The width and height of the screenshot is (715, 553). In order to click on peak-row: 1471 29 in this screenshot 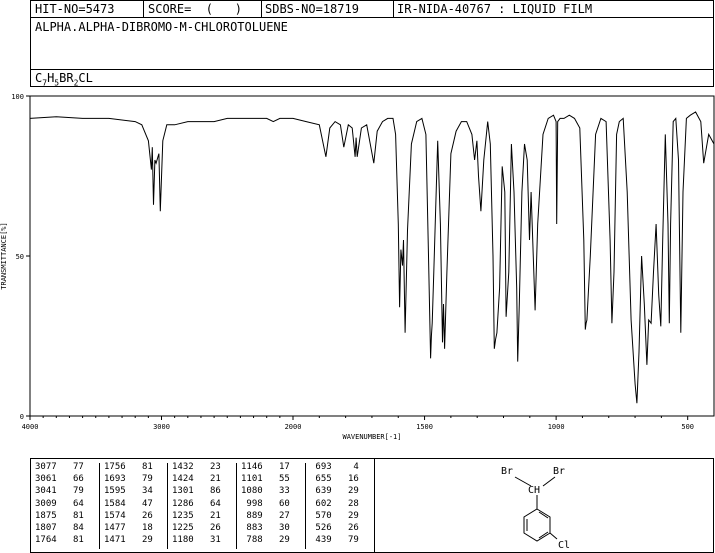, I will do `click(128, 540)`.